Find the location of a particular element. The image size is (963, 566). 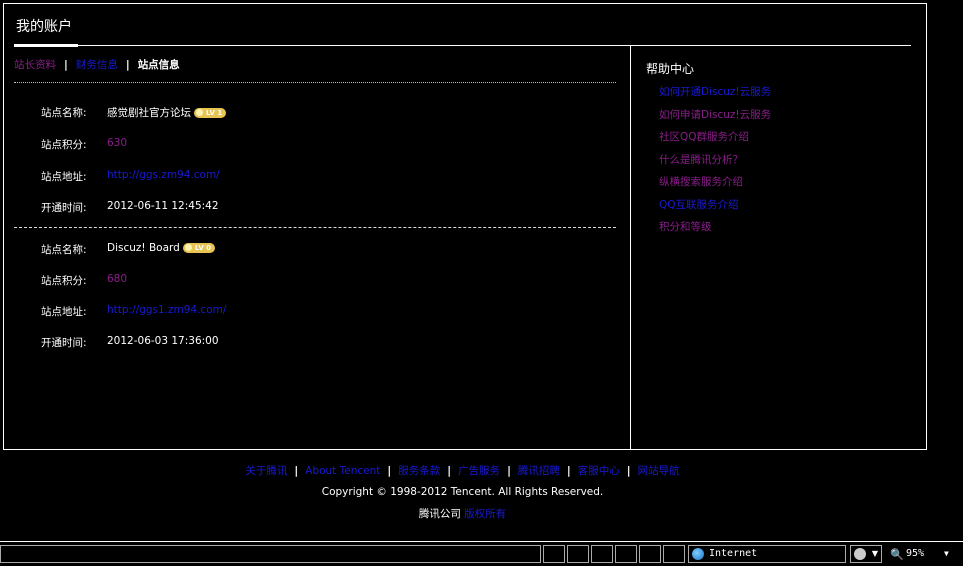

tab-finance-info: 财务信息 is located at coordinates (97, 65).